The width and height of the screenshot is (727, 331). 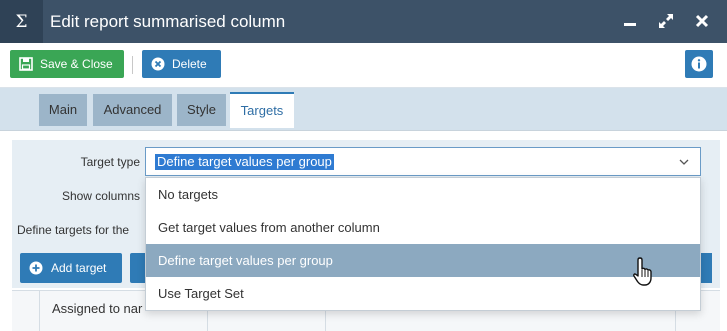 I want to click on delete-button: Delete, so click(x=181, y=64).